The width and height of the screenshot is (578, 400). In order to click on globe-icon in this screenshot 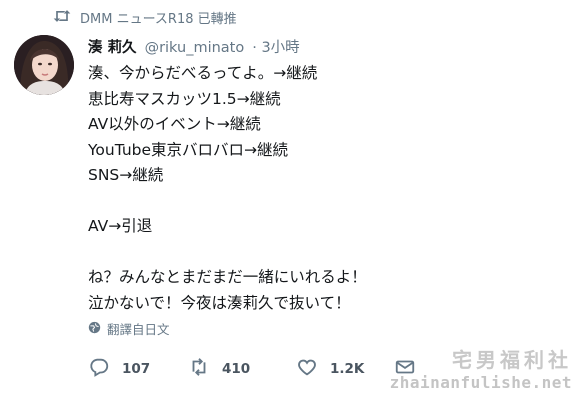, I will do `click(94, 329)`.